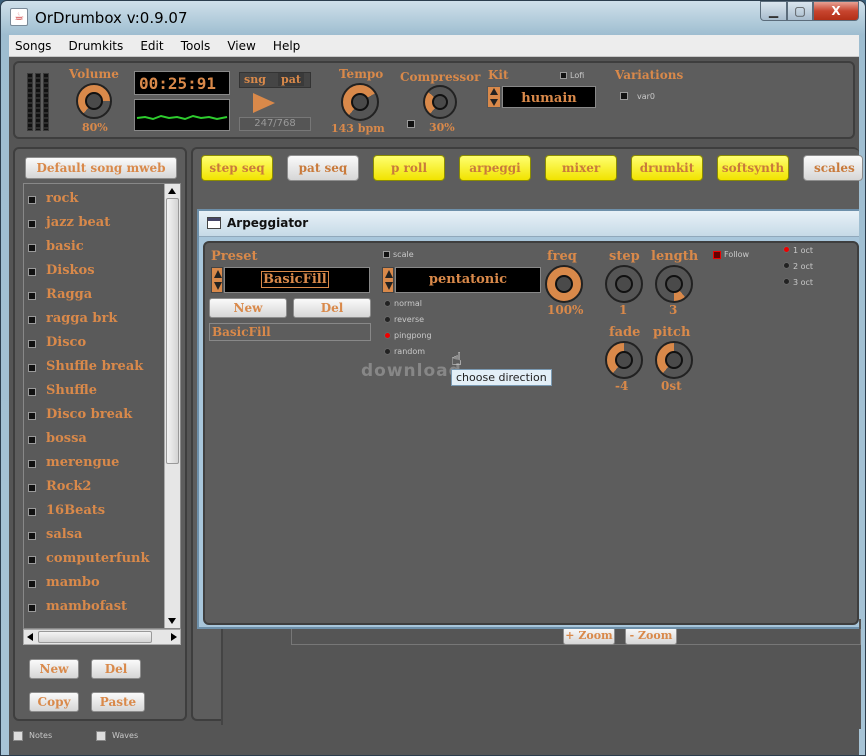 The width and height of the screenshot is (866, 756). I want to click on menu-help: Help, so click(286, 46).